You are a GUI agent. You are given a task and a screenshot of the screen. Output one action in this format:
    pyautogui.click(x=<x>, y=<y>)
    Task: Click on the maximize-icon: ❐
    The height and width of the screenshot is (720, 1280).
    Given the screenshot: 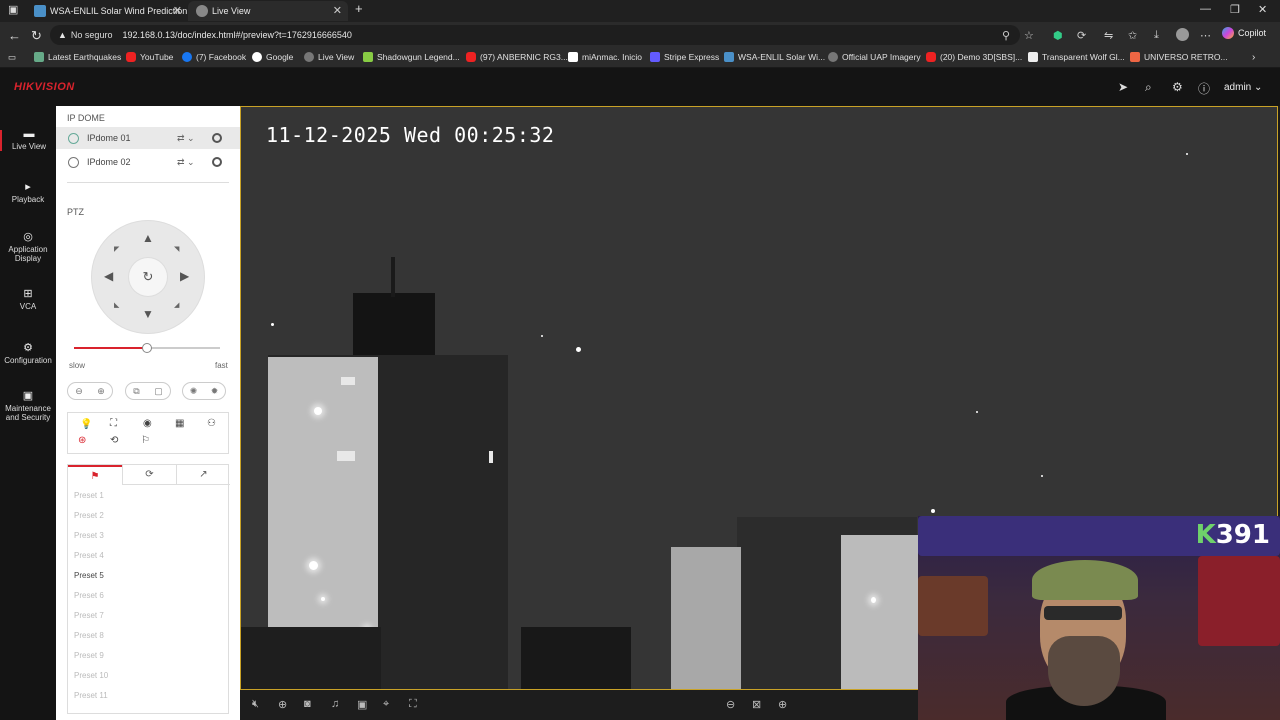 What is the action you would take?
    pyautogui.click(x=1235, y=9)
    